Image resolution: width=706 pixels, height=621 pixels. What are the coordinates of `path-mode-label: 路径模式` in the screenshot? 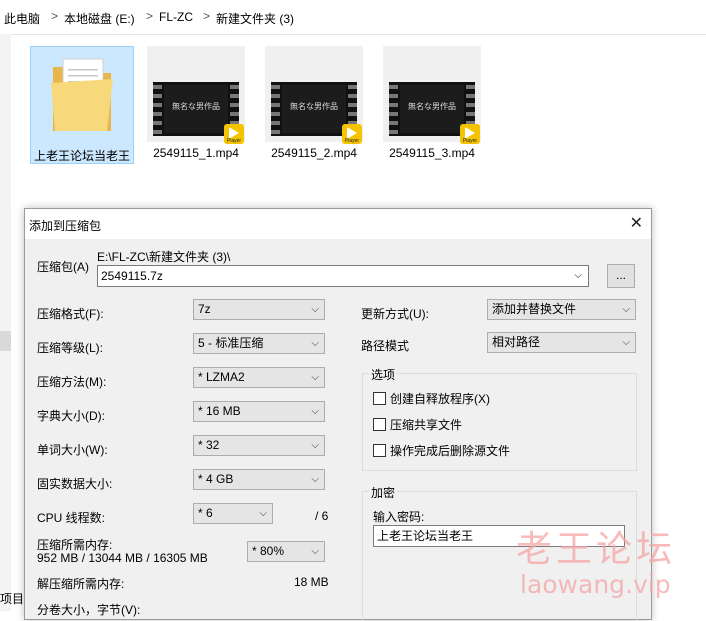 It's located at (385, 346).